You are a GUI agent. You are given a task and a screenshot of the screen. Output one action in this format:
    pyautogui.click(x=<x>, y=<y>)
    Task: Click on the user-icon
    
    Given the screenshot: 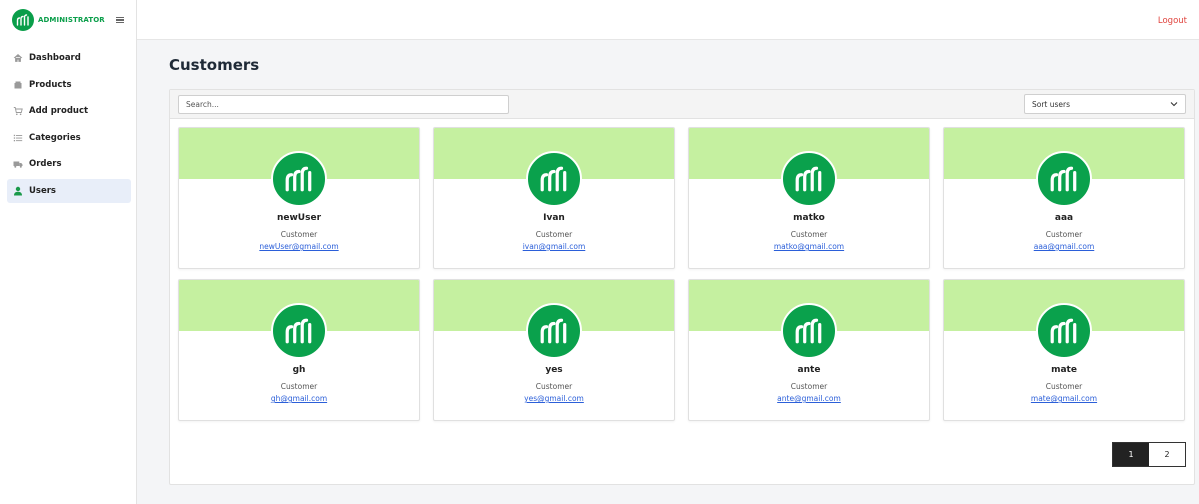 What is the action you would take?
    pyautogui.click(x=18, y=191)
    